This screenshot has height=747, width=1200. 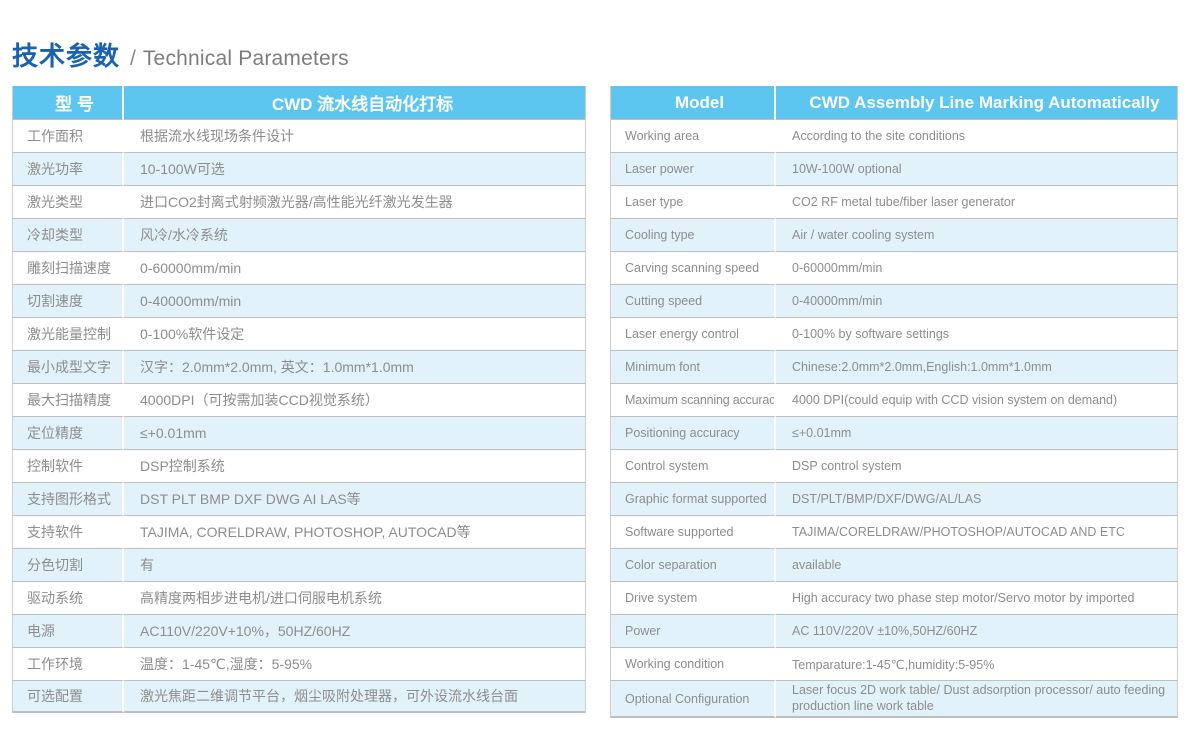 I want to click on table-row: Color separation available, so click(x=894, y=564).